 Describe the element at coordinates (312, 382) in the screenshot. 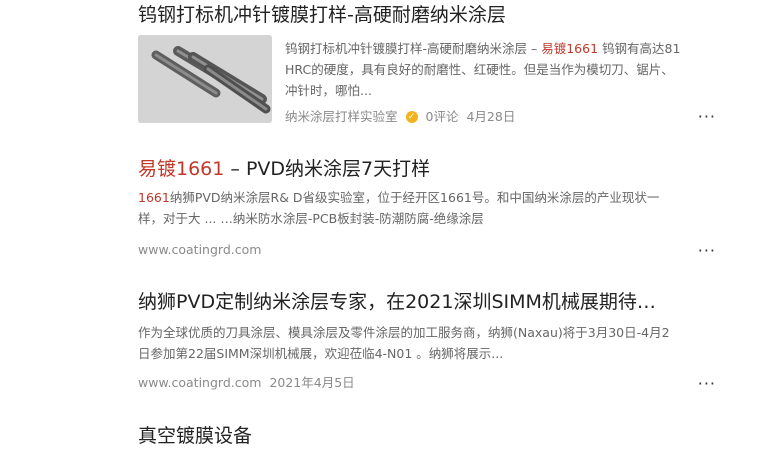

I see `result-date: 2021年4月5日` at that location.